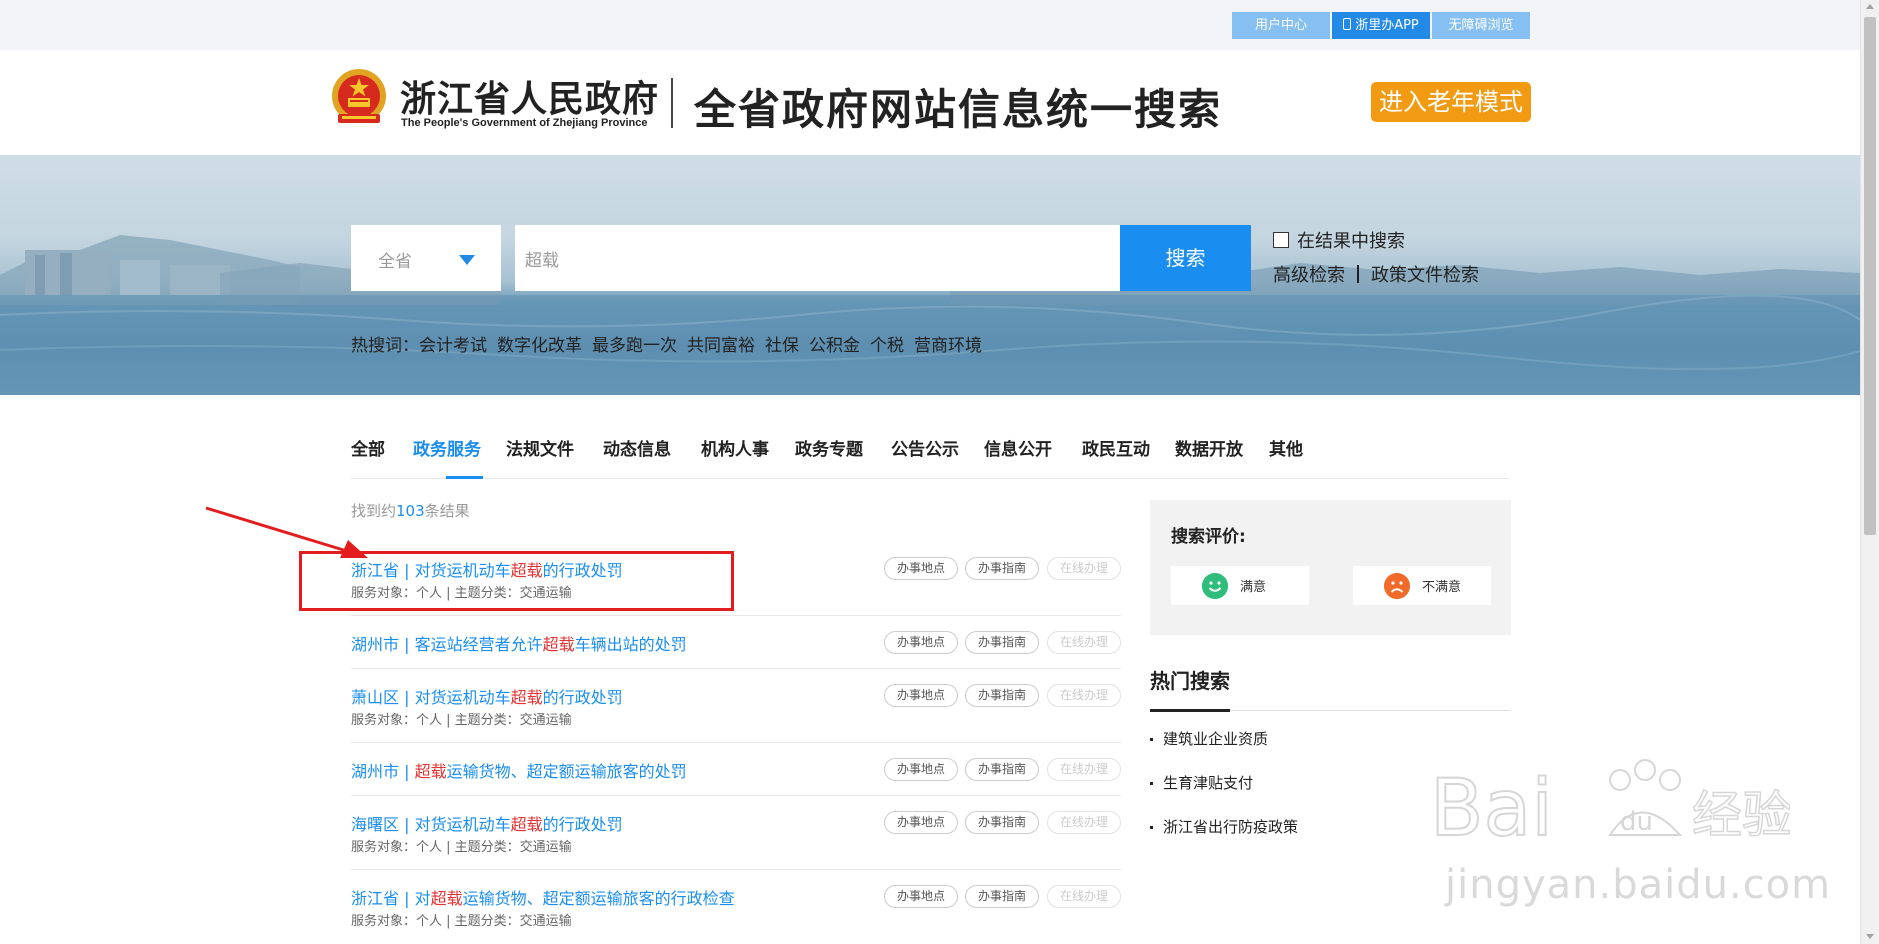 The image size is (1879, 944). I want to click on utility-links: 用户中心 浙里办APP 无障碍浏览, so click(1381, 25).